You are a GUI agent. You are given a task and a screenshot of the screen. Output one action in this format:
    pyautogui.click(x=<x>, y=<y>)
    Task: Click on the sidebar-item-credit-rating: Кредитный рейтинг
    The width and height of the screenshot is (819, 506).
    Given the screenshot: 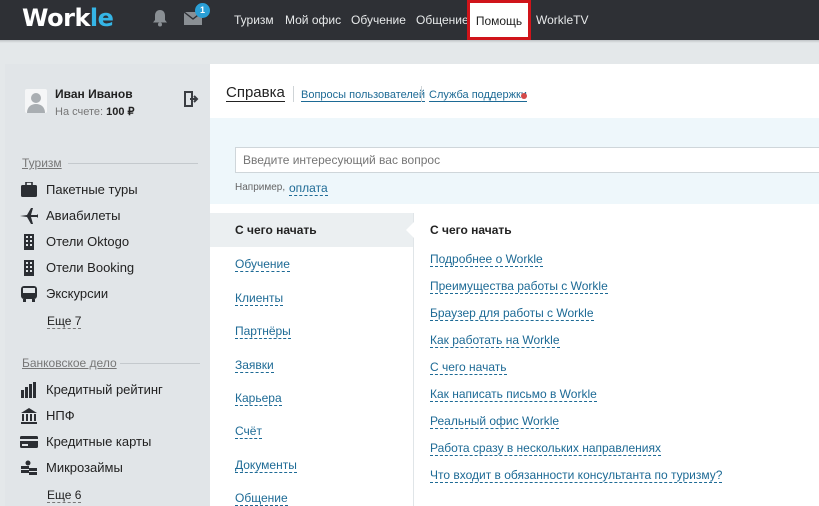 What is the action you would take?
    pyautogui.click(x=110, y=390)
    